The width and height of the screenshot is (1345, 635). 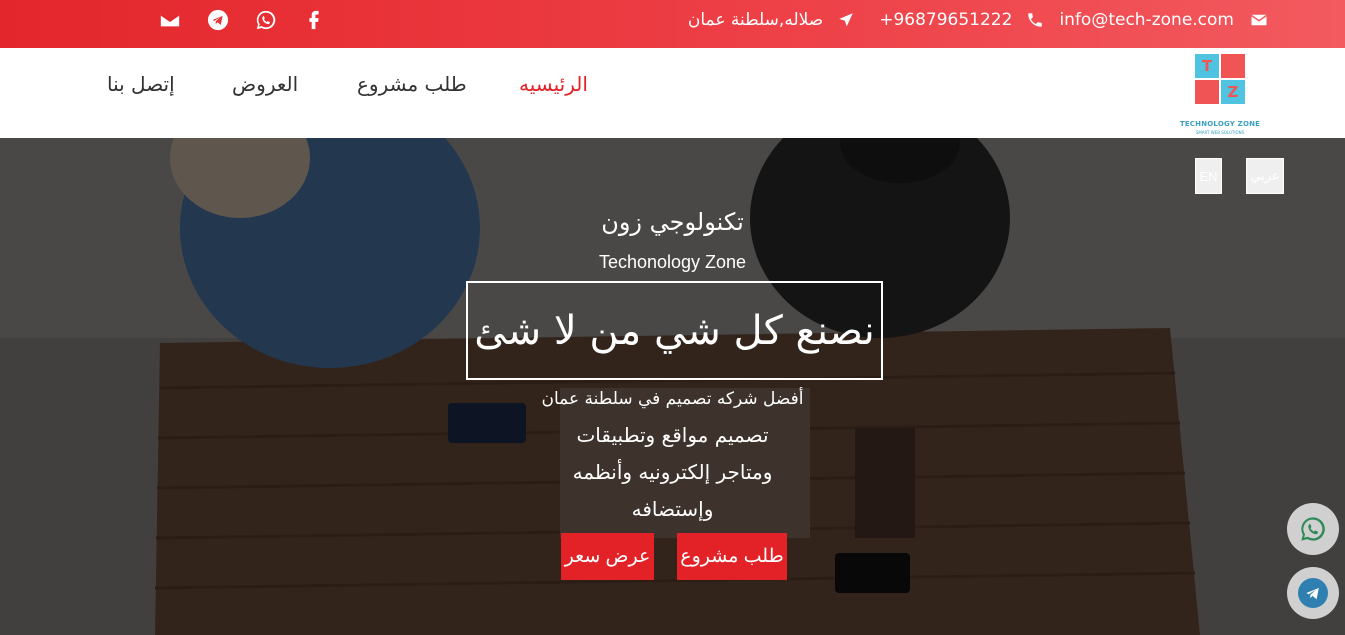 What do you see at coordinates (672, 222) in the screenshot?
I see `hero-title-ar: تكنولوجي زون` at bounding box center [672, 222].